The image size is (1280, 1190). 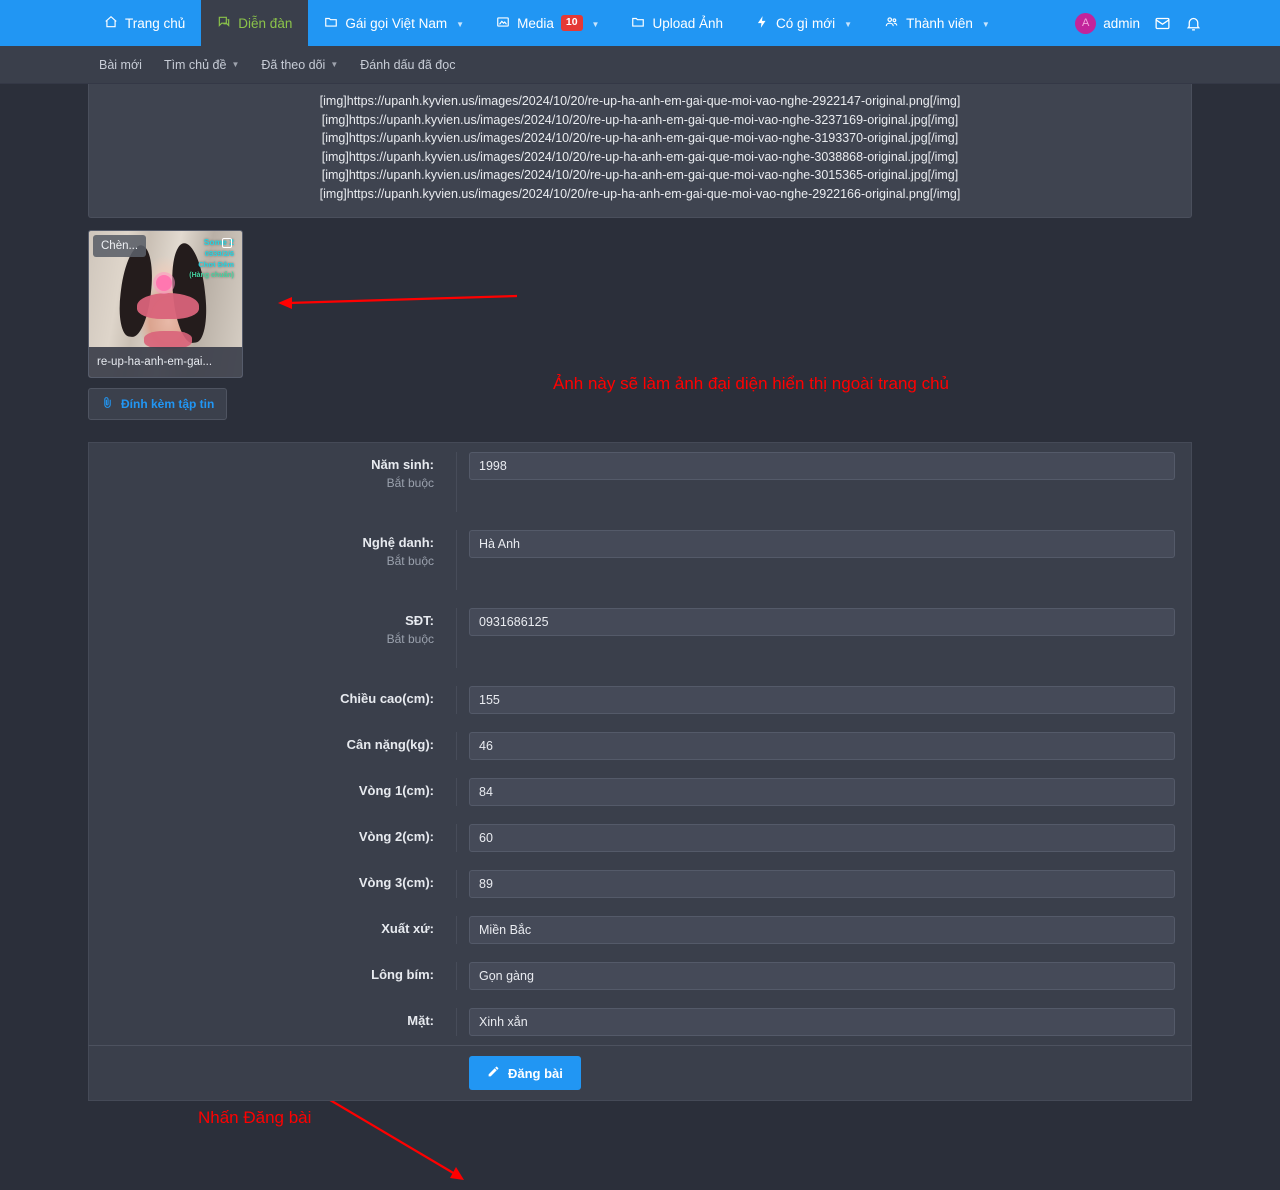 I want to click on vong-1-input, so click(x=822, y=792).